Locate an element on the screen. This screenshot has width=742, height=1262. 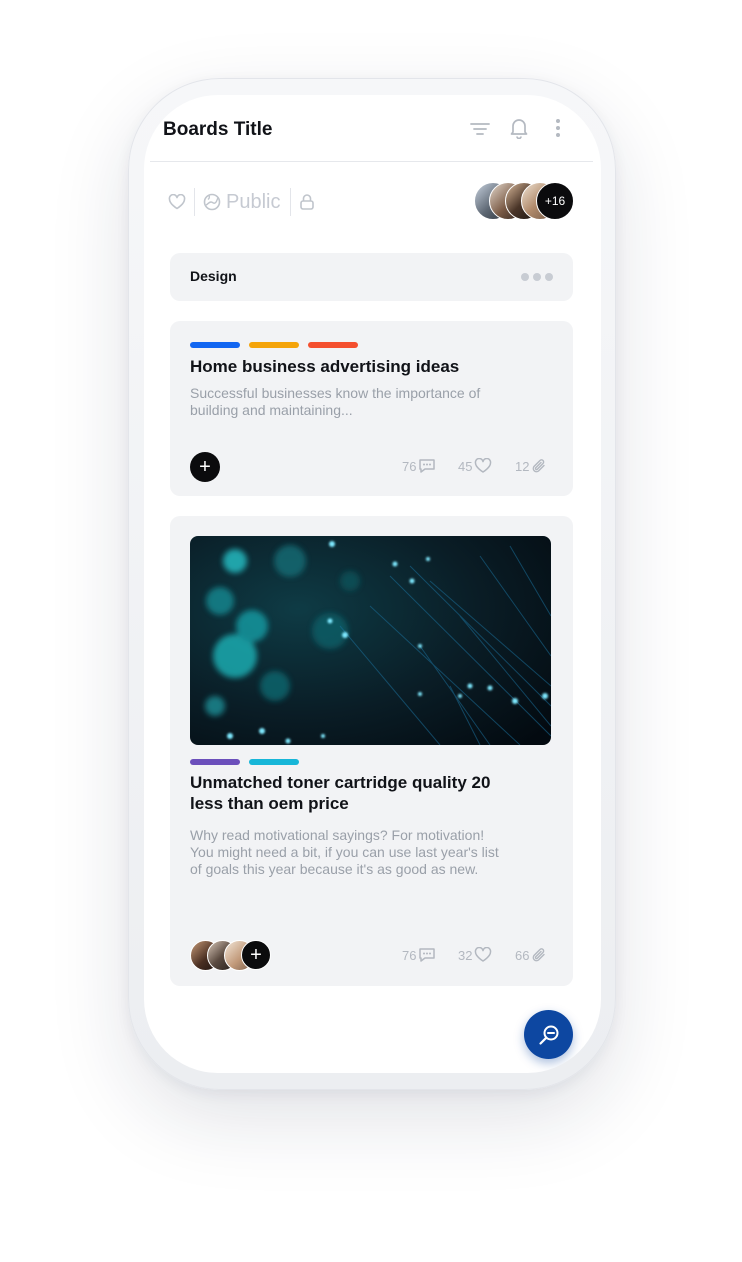
add-assignee-button: + is located at coordinates (256, 955).